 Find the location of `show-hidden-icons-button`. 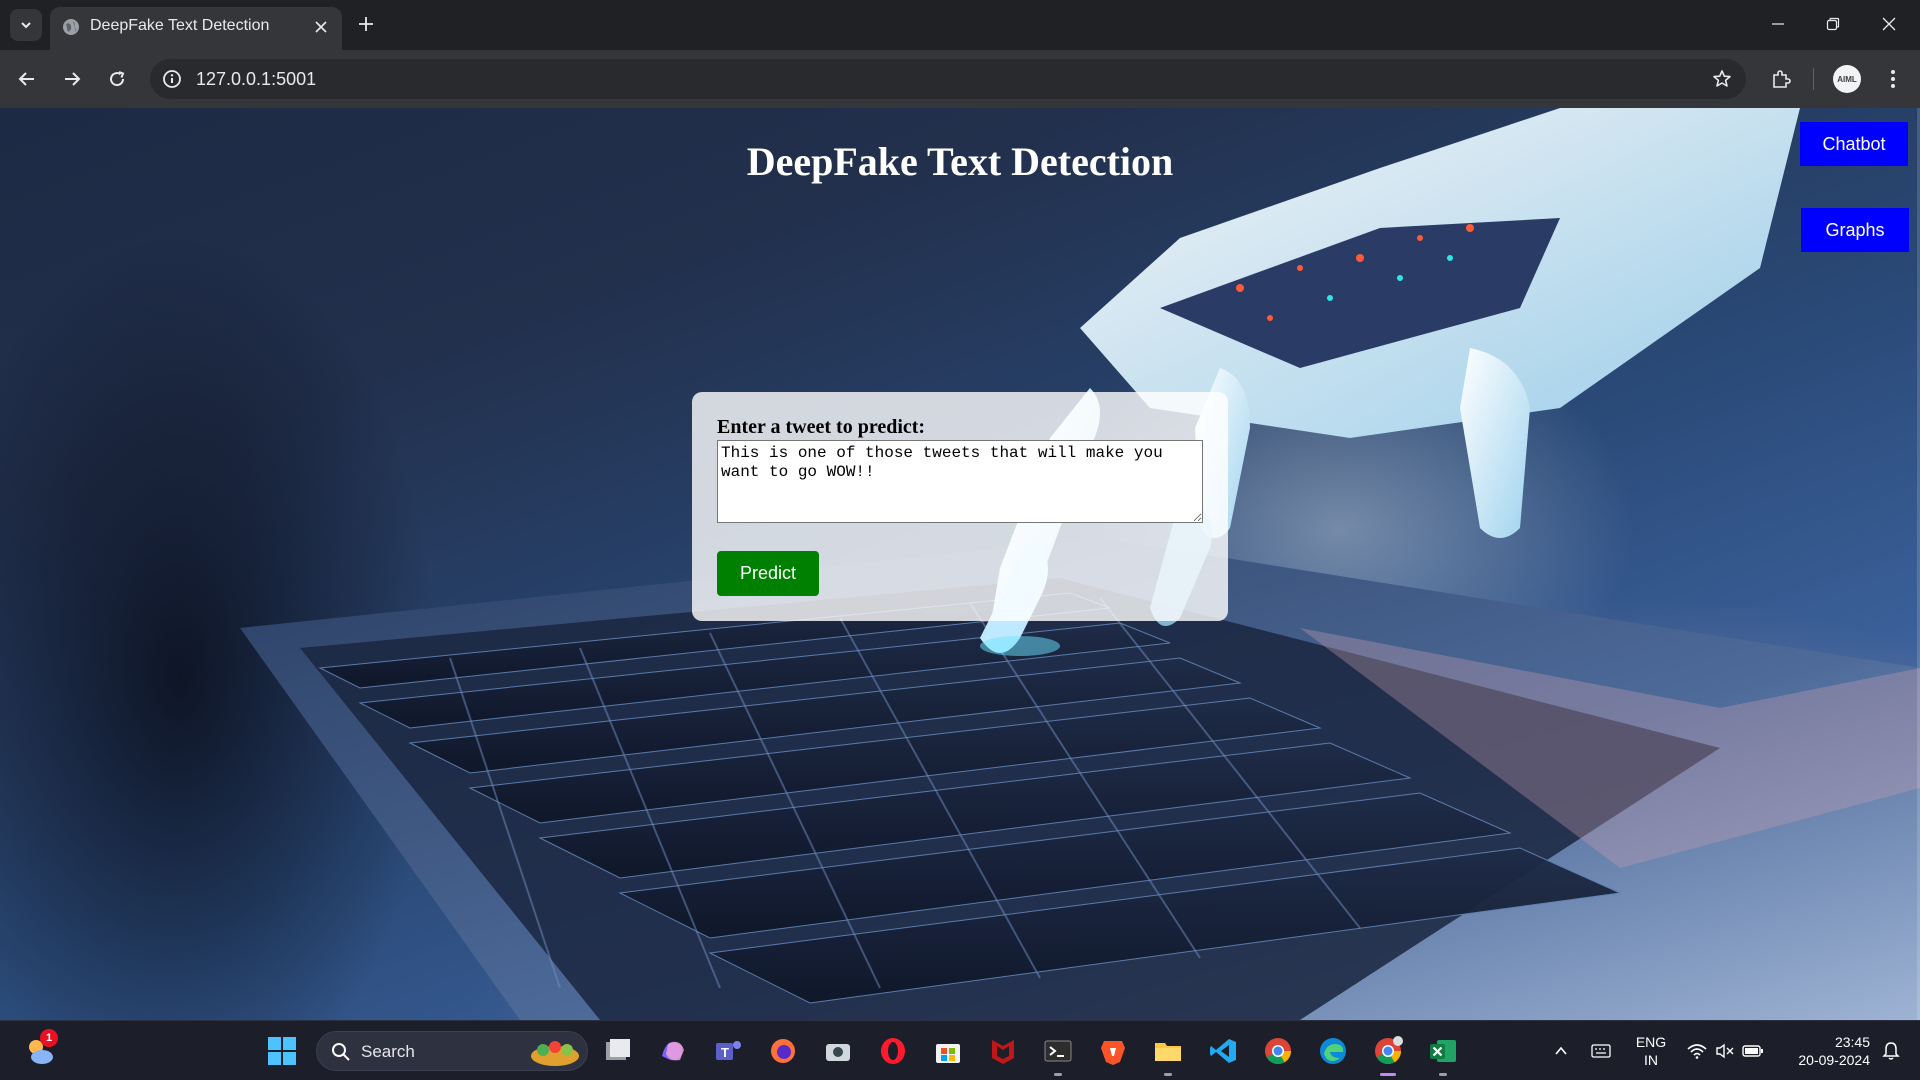

show-hidden-icons-button is located at coordinates (1561, 1051).